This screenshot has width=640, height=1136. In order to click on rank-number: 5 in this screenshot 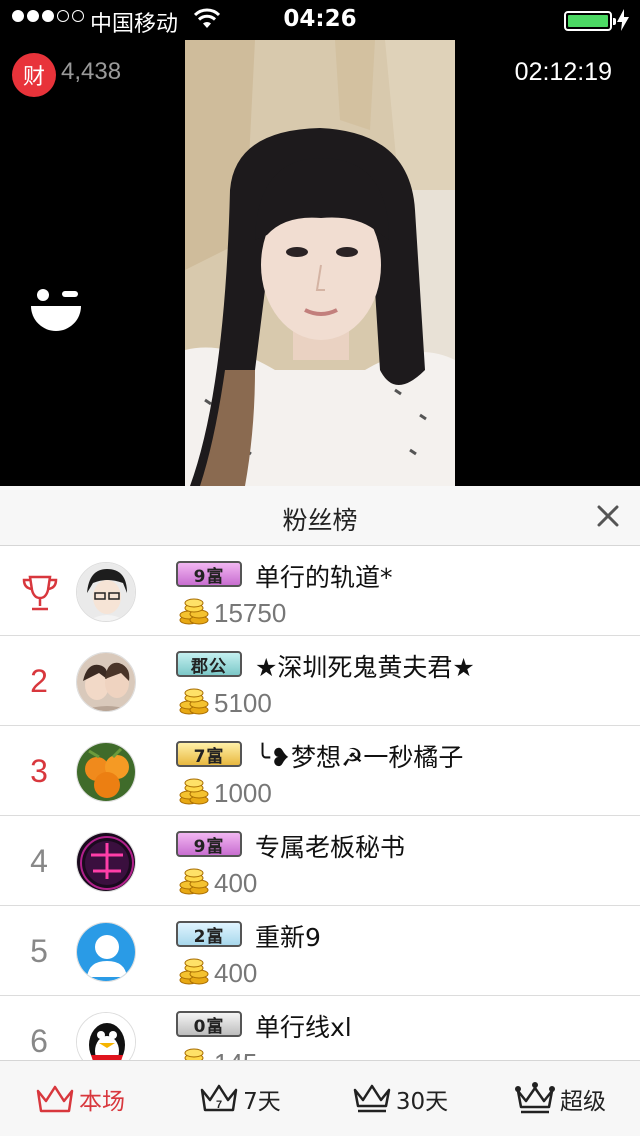, I will do `click(39, 951)`.